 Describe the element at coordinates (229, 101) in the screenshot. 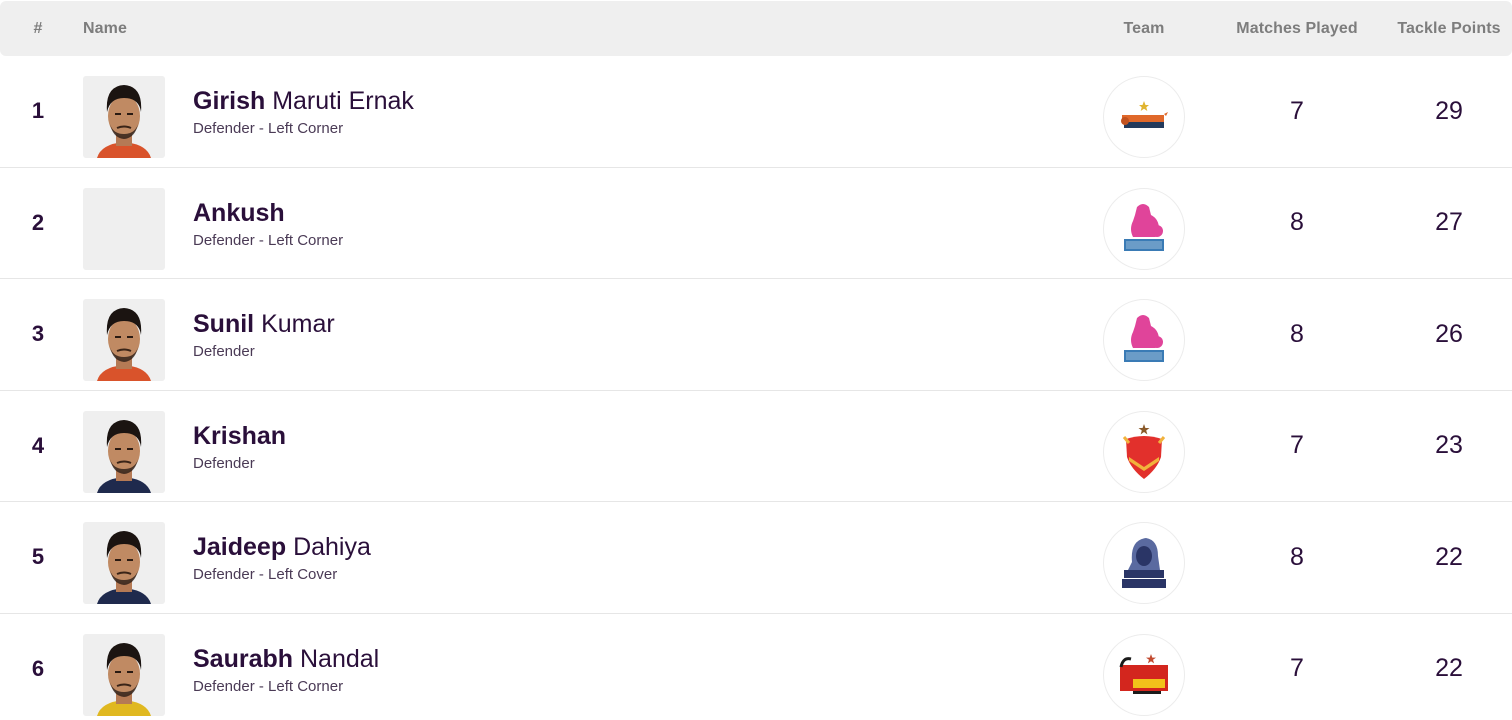

I see `player-first-name: Girish` at that location.